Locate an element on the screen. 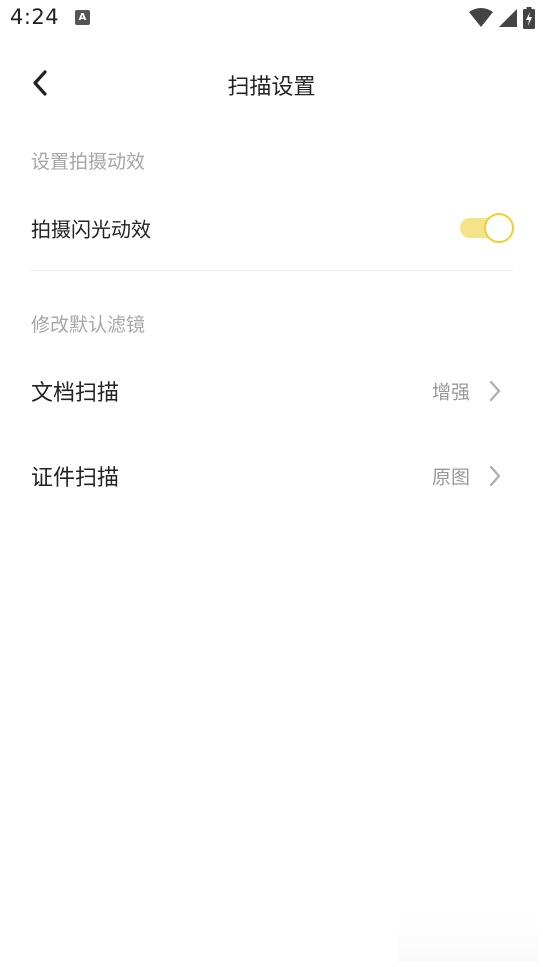  flash-animation-toggle is located at coordinates (486, 228).